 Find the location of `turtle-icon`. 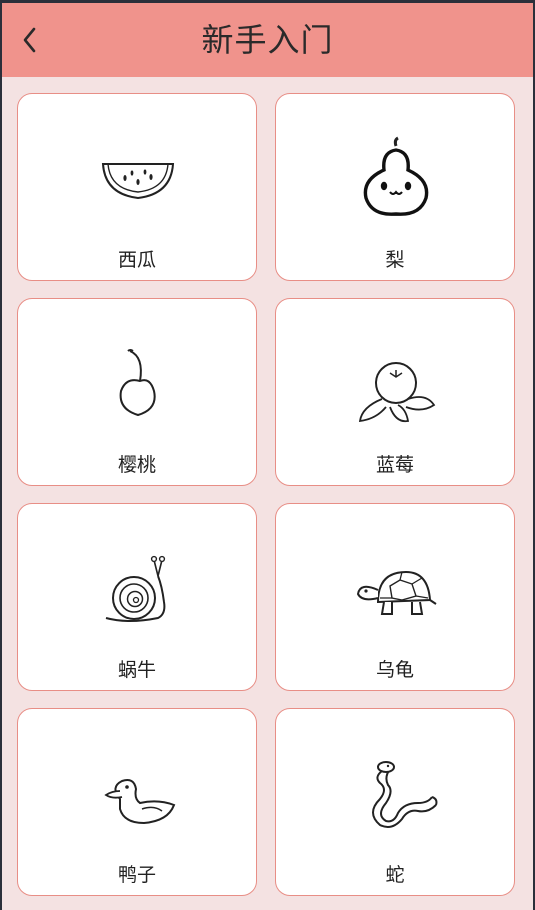

turtle-icon is located at coordinates (396, 592).